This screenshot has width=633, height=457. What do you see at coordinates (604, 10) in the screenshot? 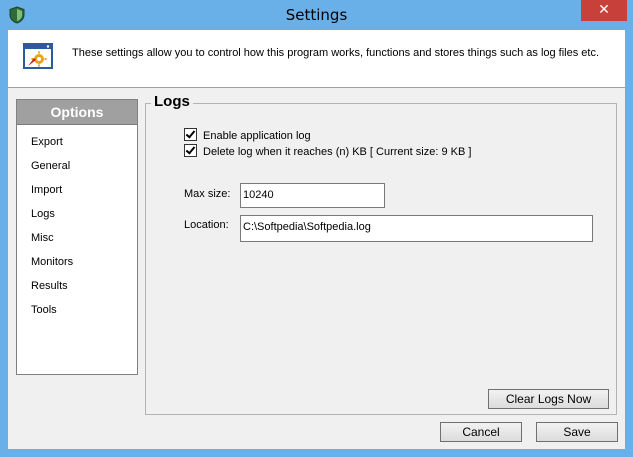
I see `close-button: ✕` at bounding box center [604, 10].